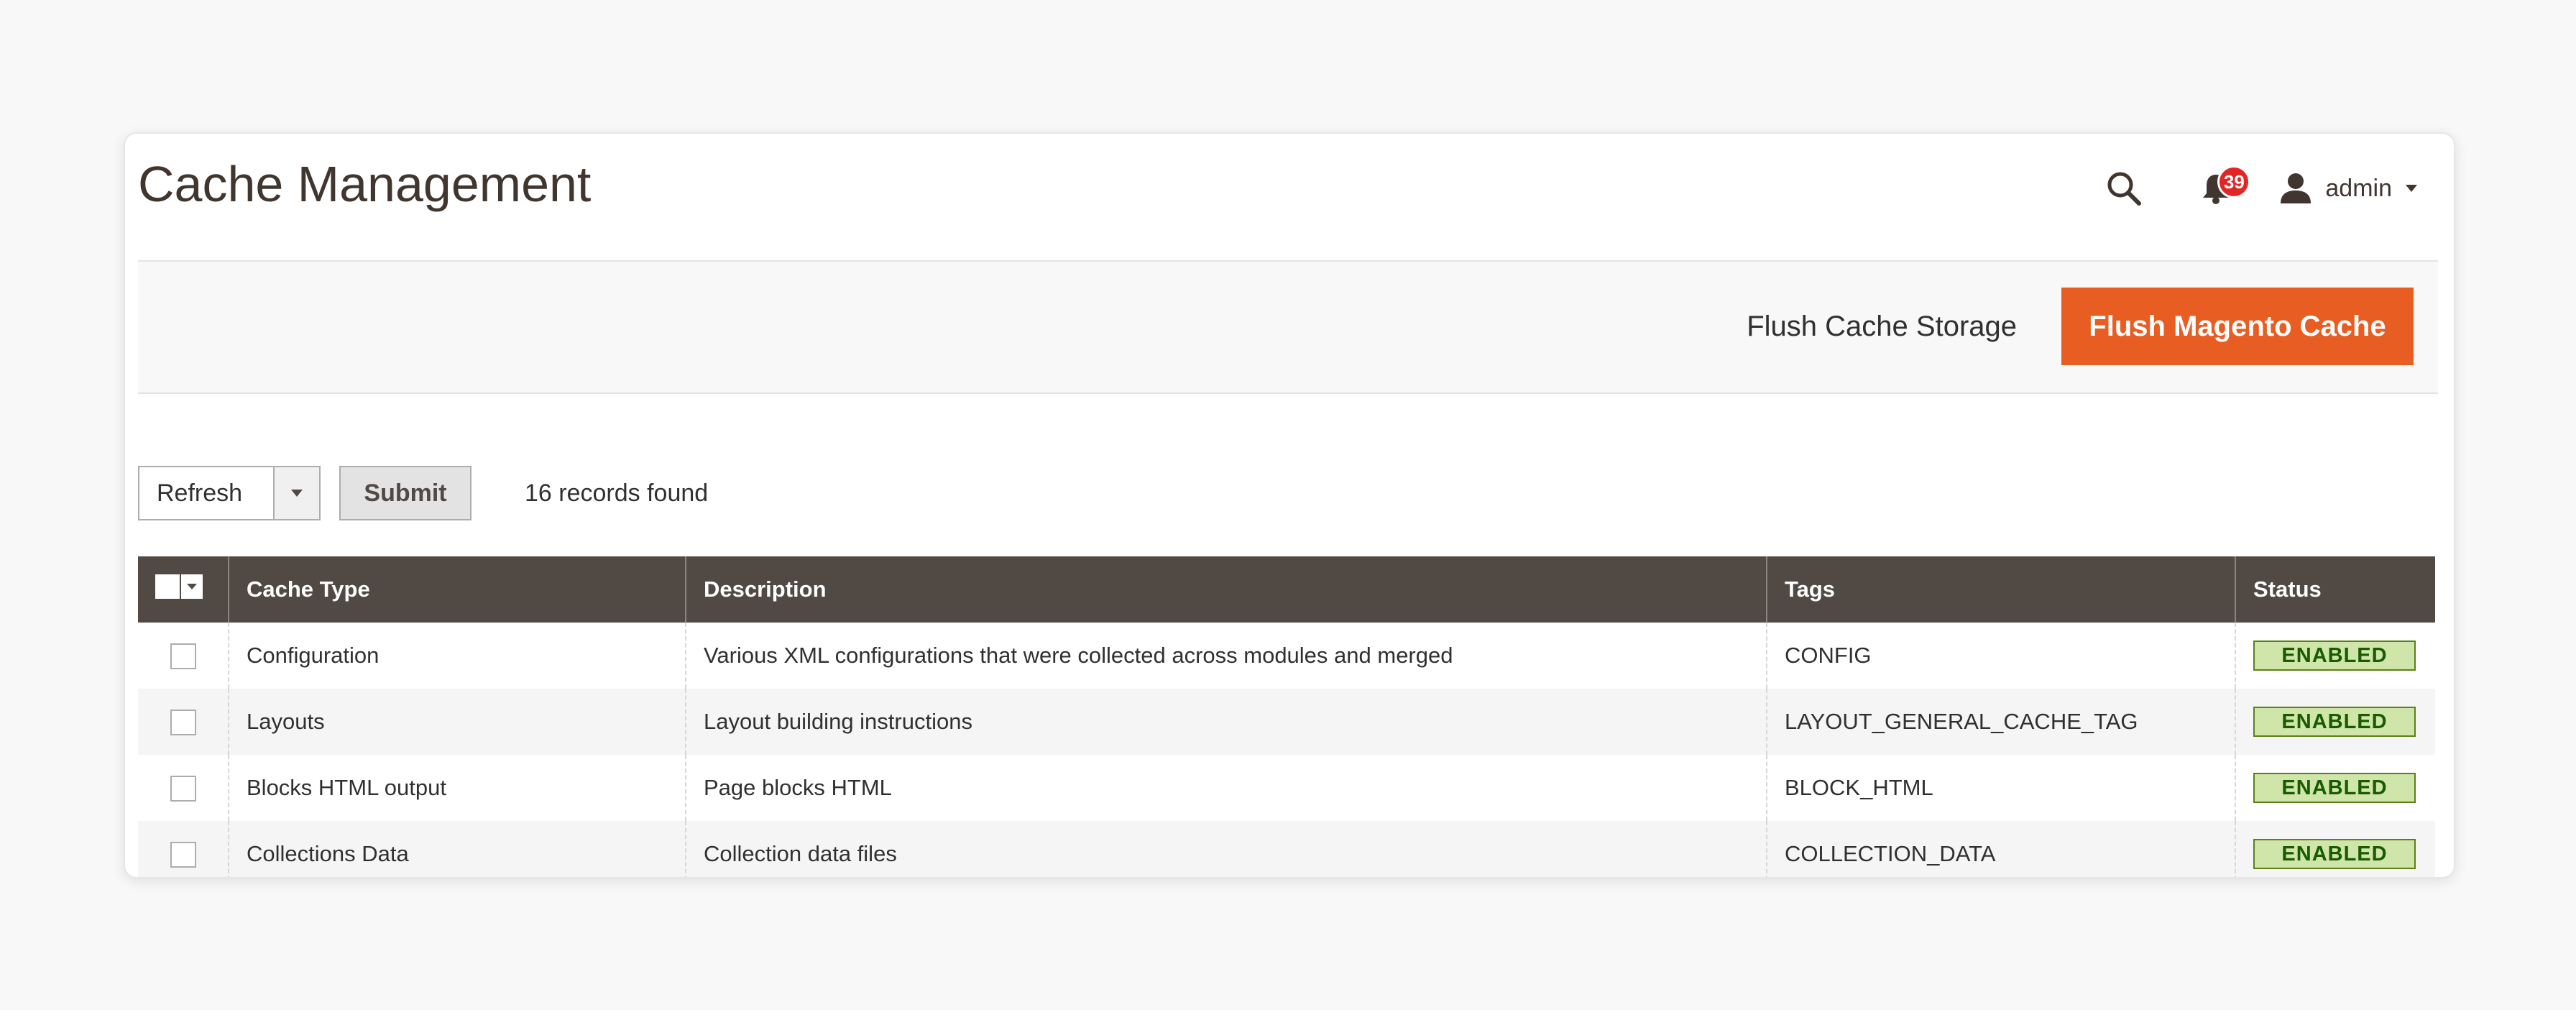  I want to click on notification-count-badge: 39, so click(2234, 181).